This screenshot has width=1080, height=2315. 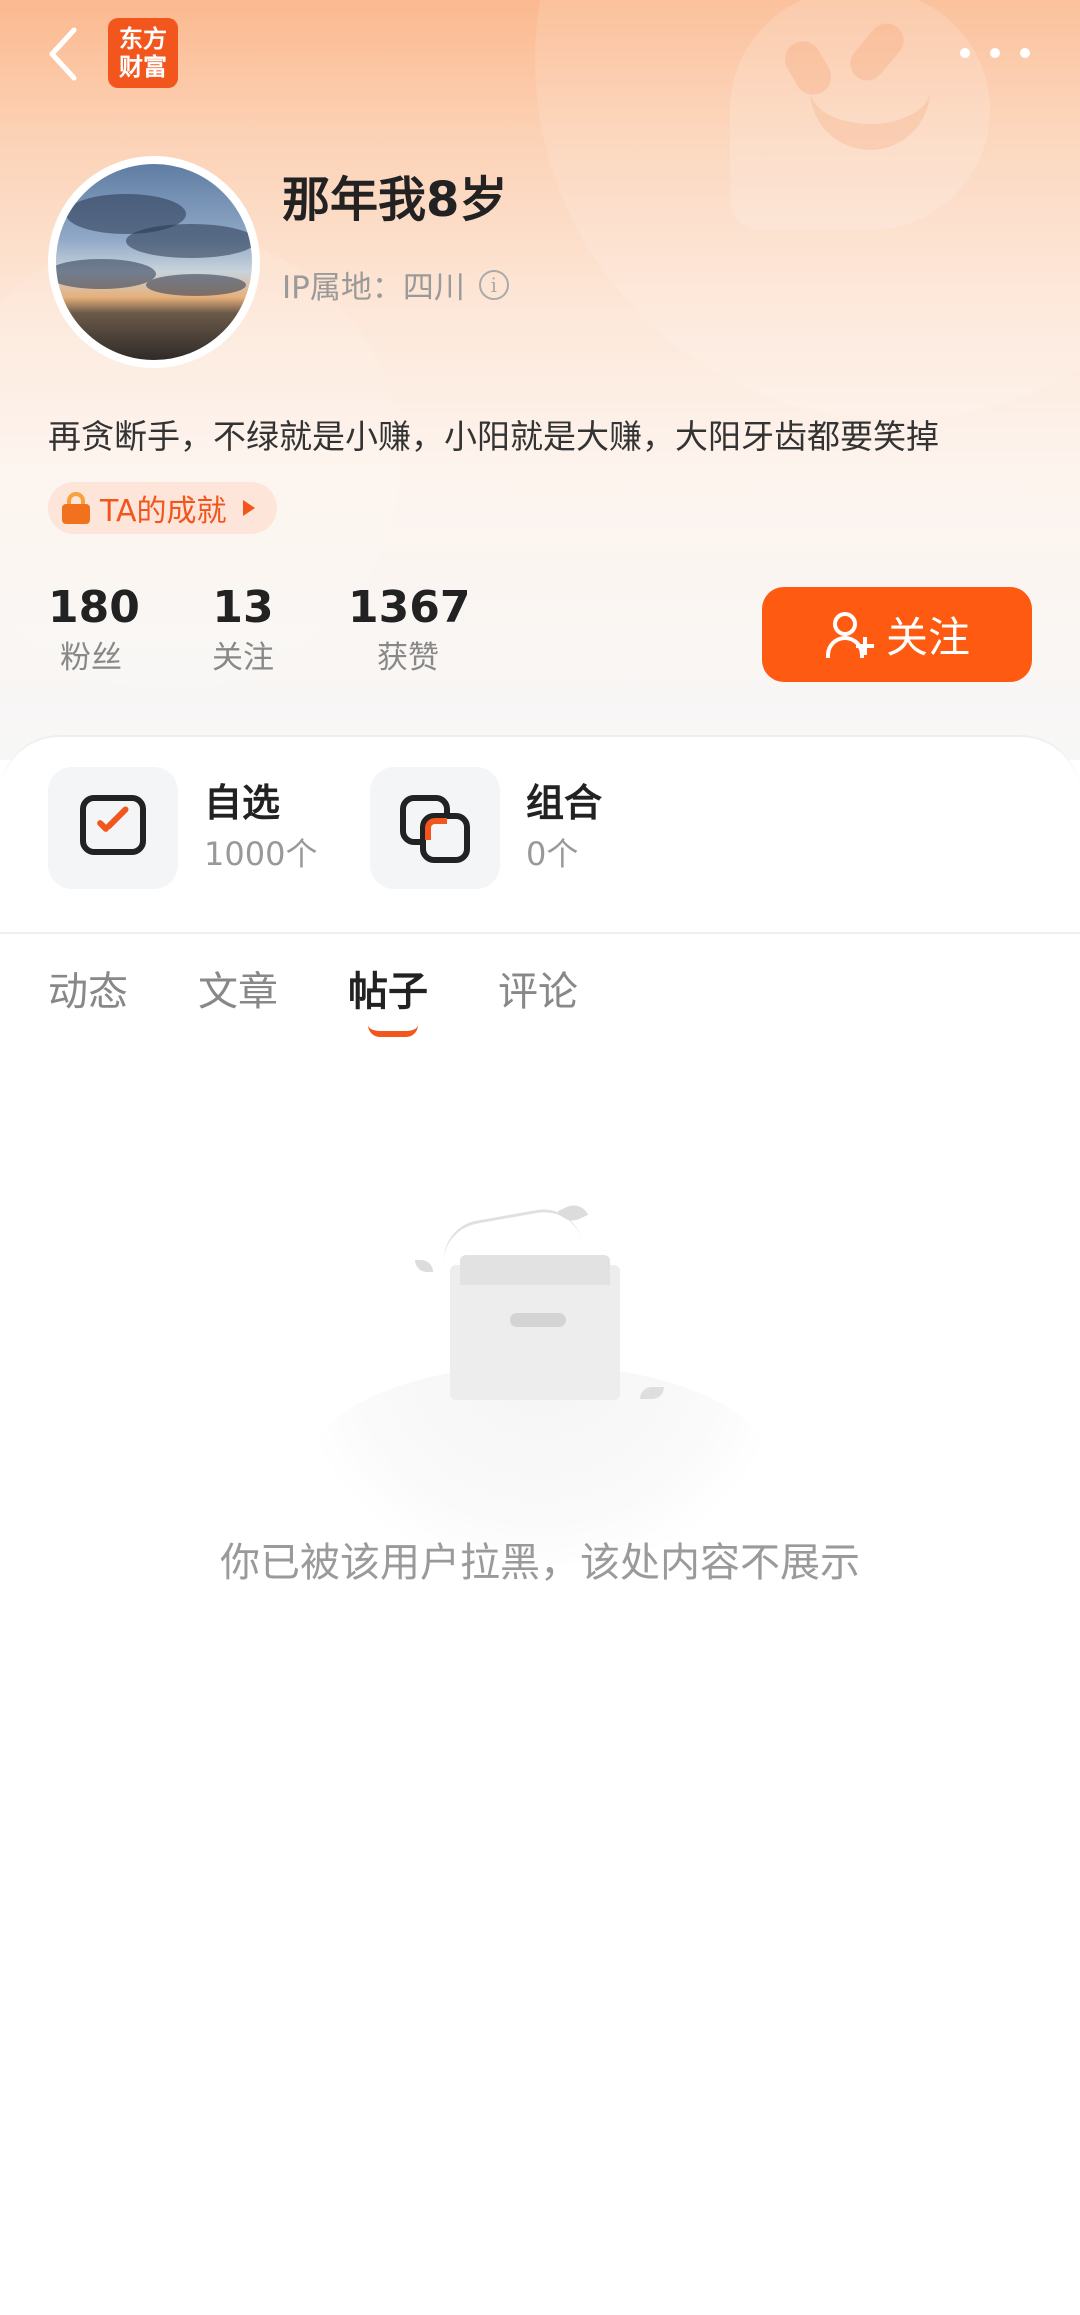 What do you see at coordinates (435, 828) in the screenshot?
I see `portfolio-icon` at bounding box center [435, 828].